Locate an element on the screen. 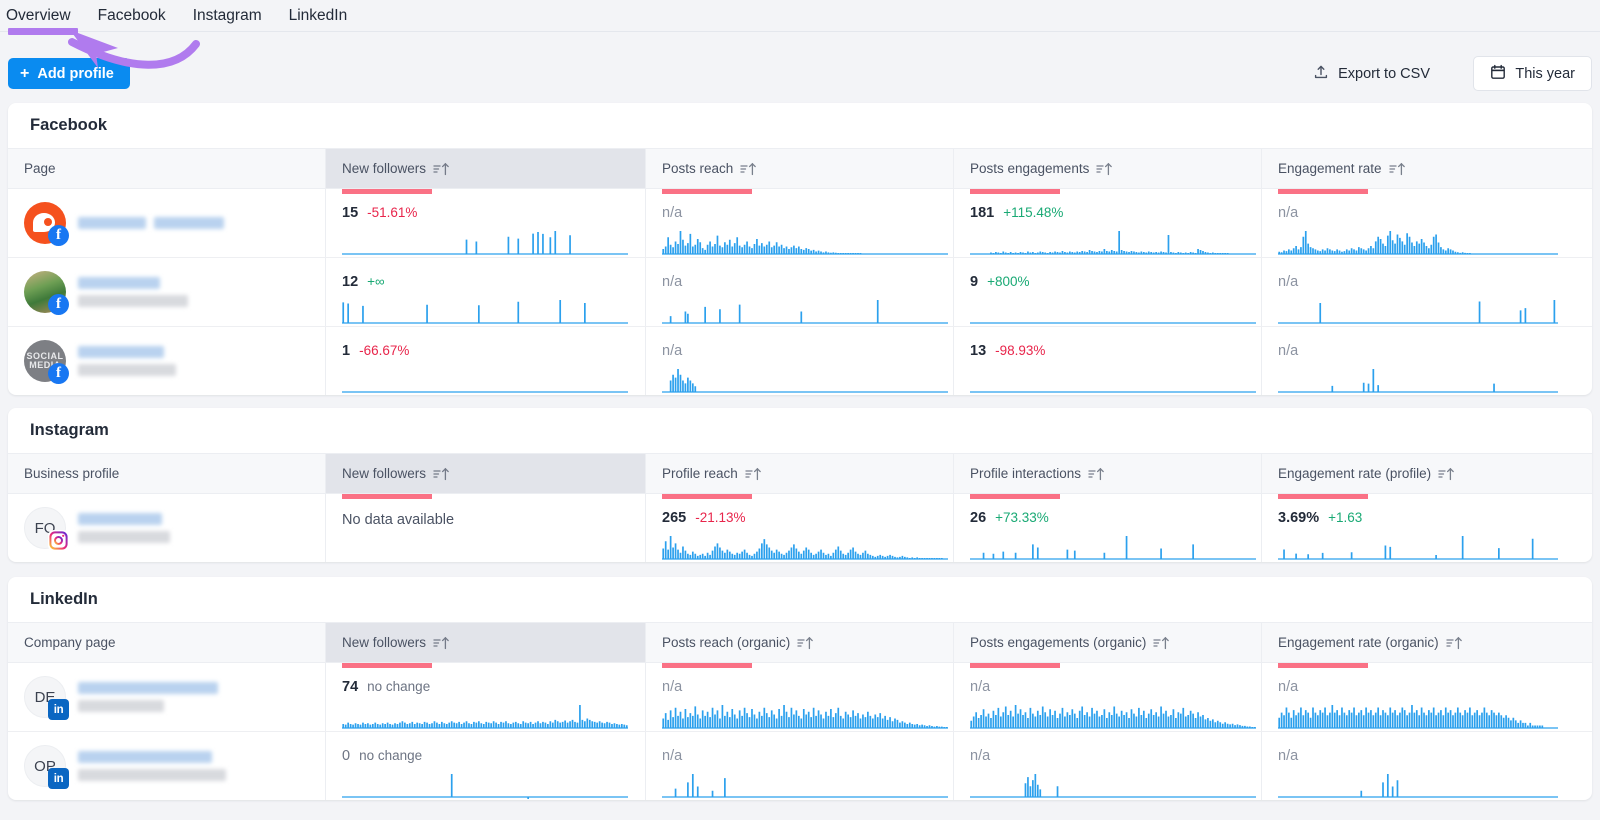 This screenshot has width=1600, height=820. column-header-label: Page is located at coordinates (40, 168).